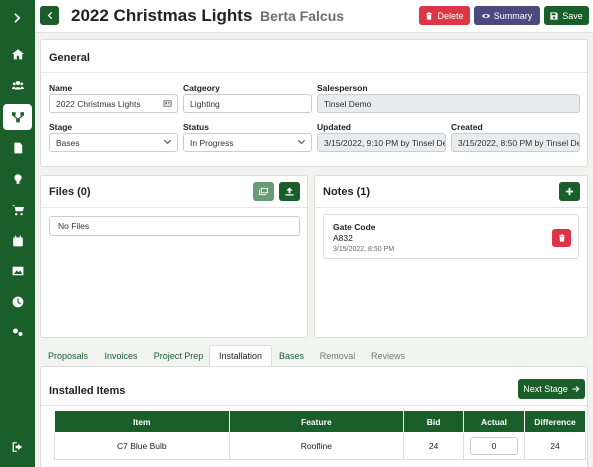 The height and width of the screenshot is (467, 593). Describe the element at coordinates (555, 446) in the screenshot. I see `difference-cell: 24` at that location.